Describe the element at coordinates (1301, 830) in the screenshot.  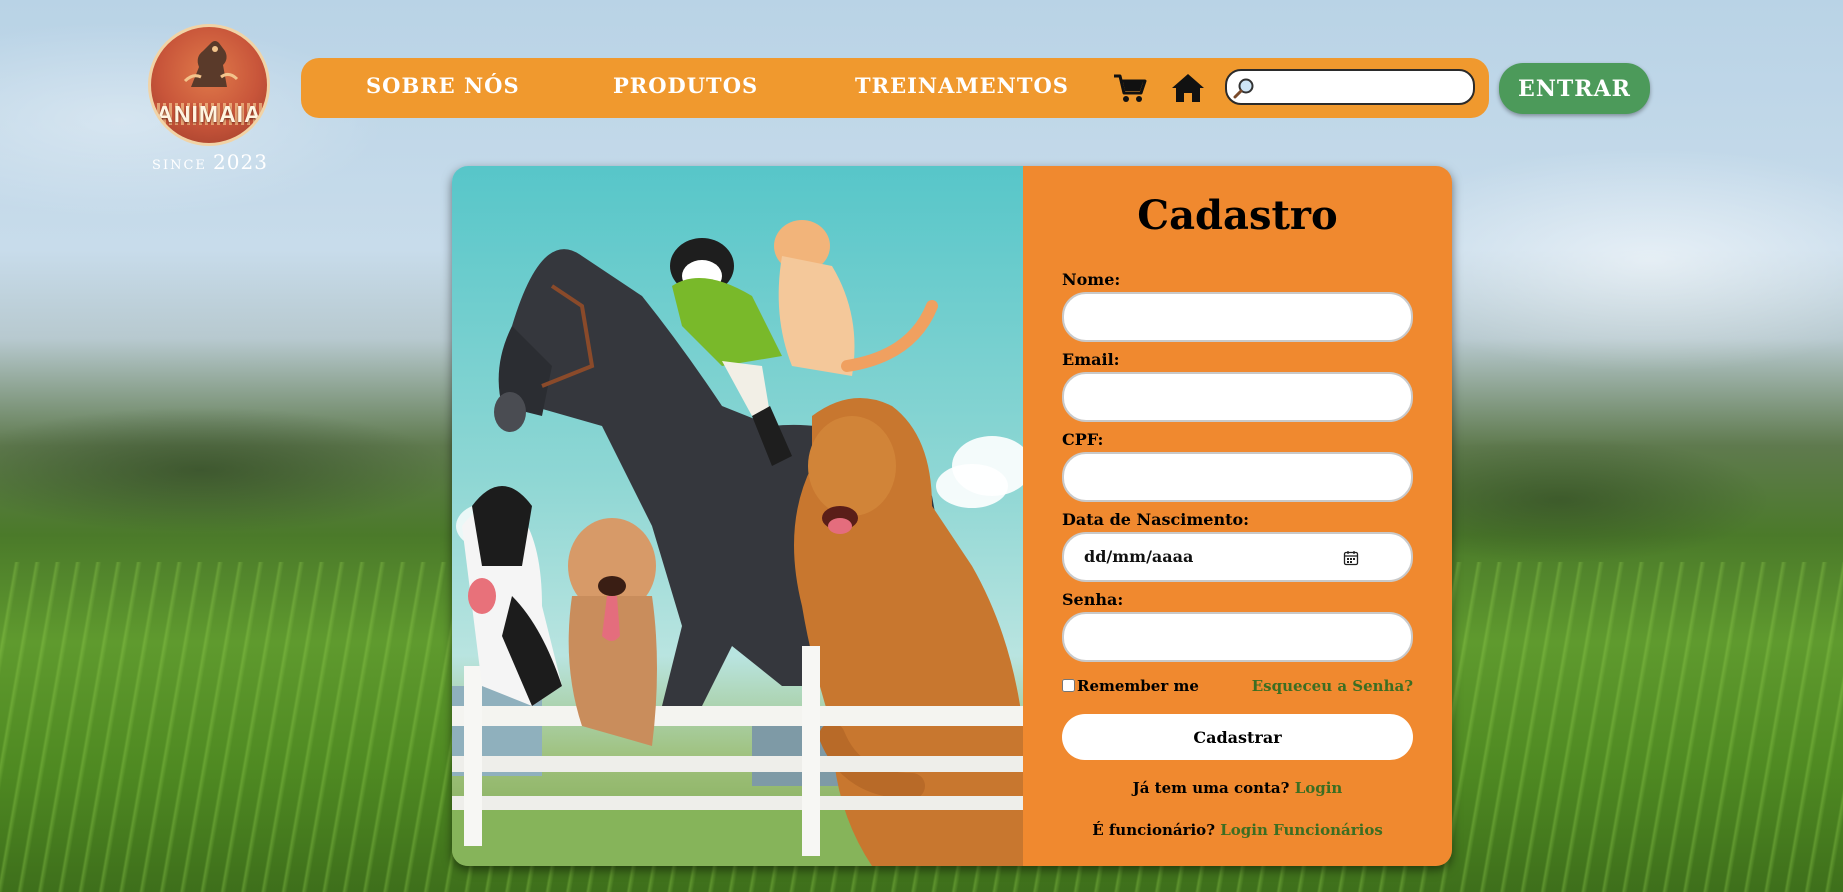
I see `employee-login-link: Login Funcionários` at that location.